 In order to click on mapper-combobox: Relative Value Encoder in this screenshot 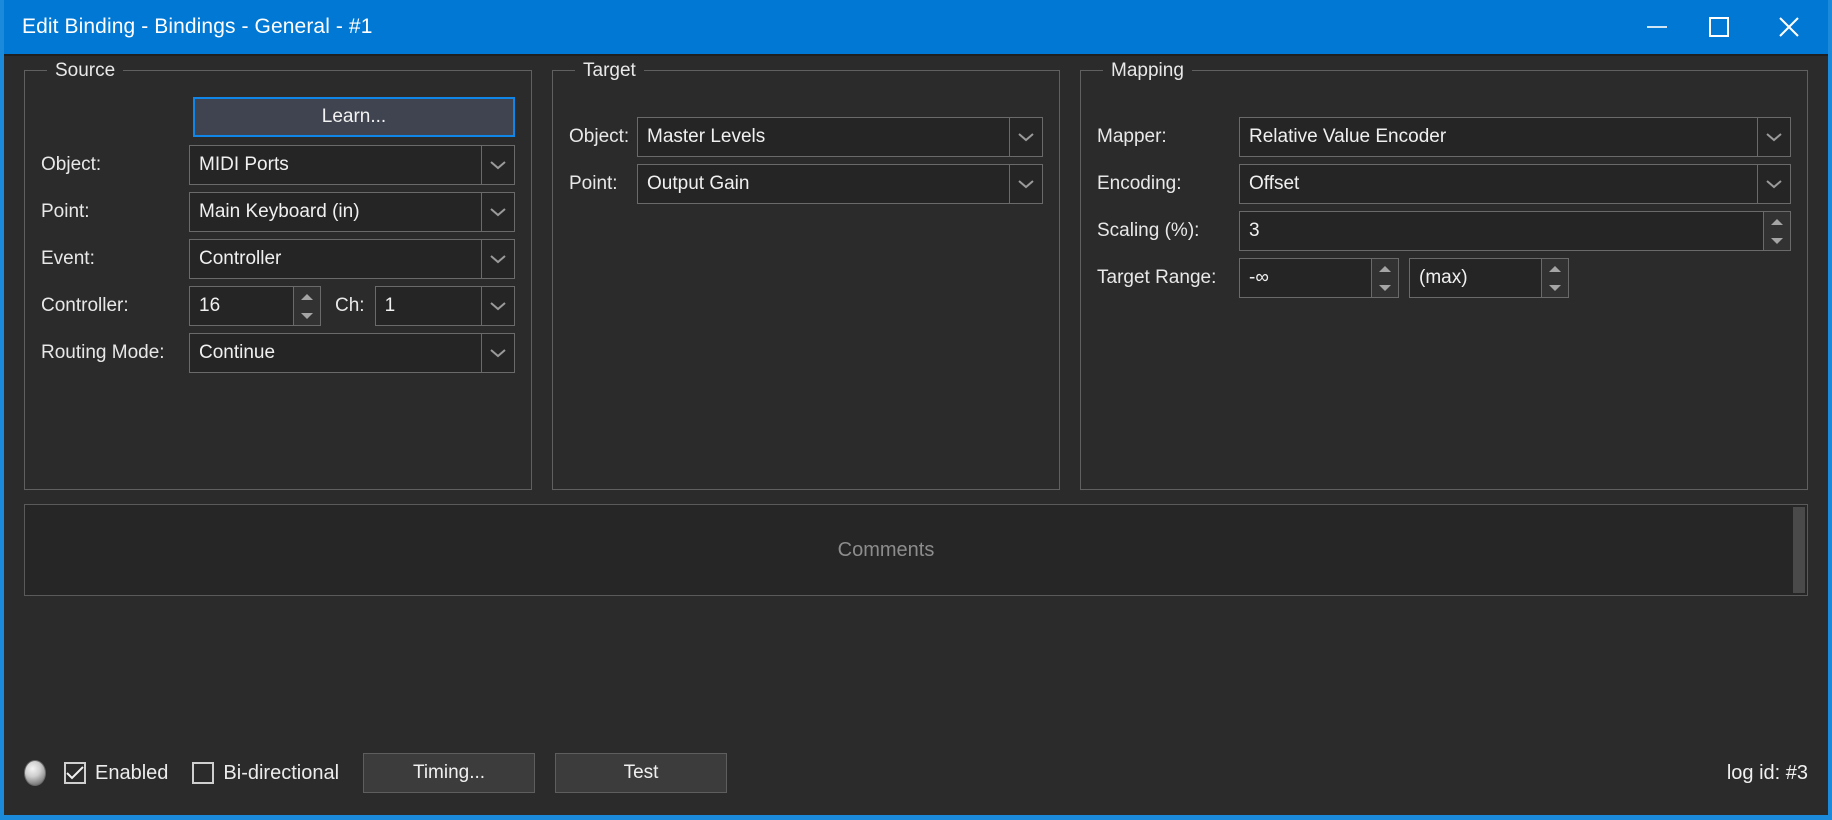, I will do `click(1515, 137)`.